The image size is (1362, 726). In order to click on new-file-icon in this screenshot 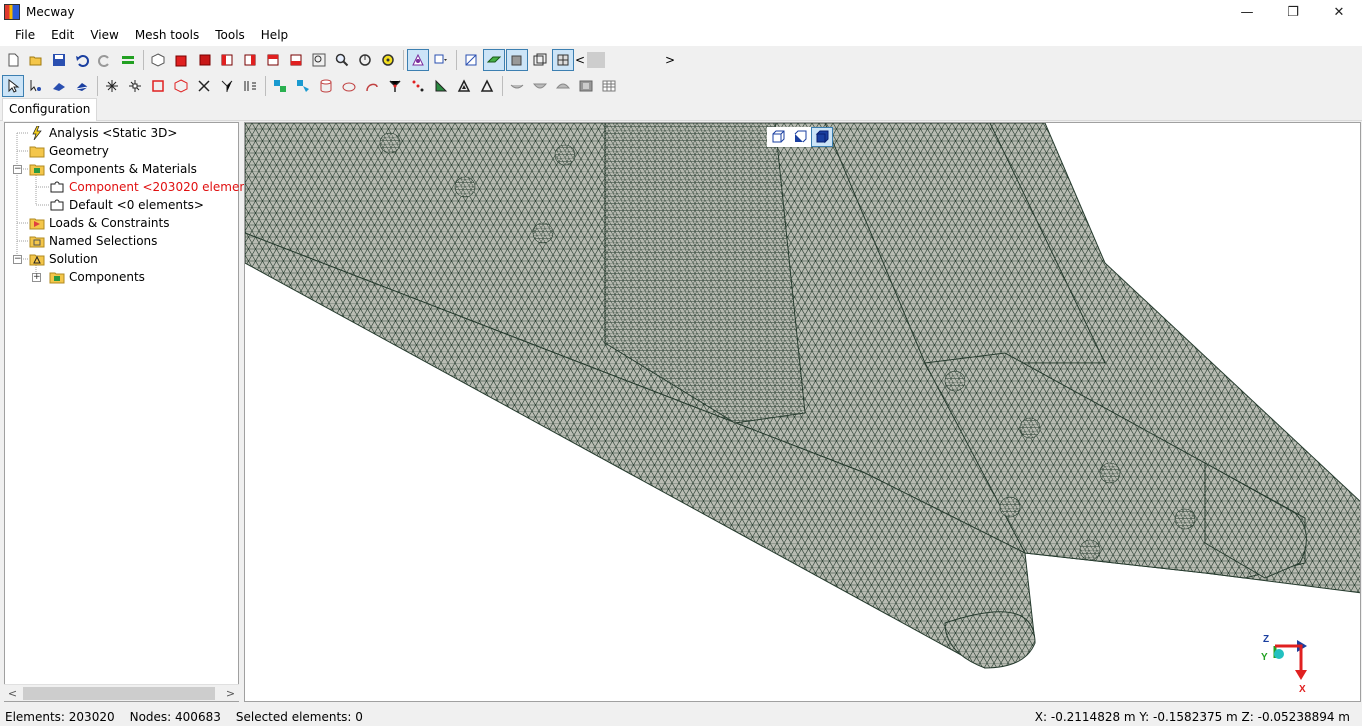, I will do `click(13, 60)`.